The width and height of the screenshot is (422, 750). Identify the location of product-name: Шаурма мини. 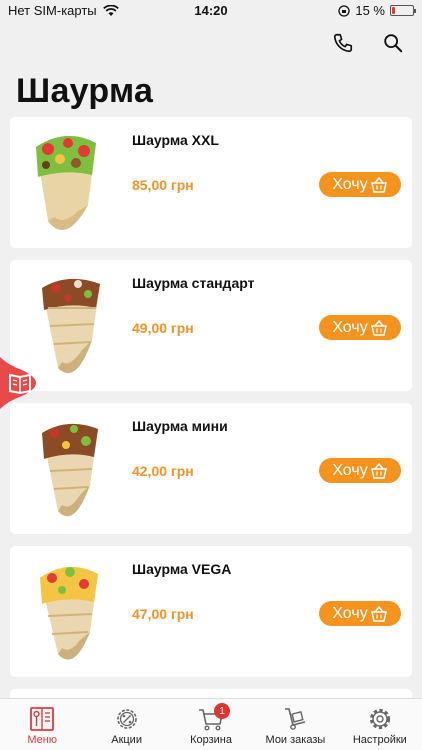
(180, 426).